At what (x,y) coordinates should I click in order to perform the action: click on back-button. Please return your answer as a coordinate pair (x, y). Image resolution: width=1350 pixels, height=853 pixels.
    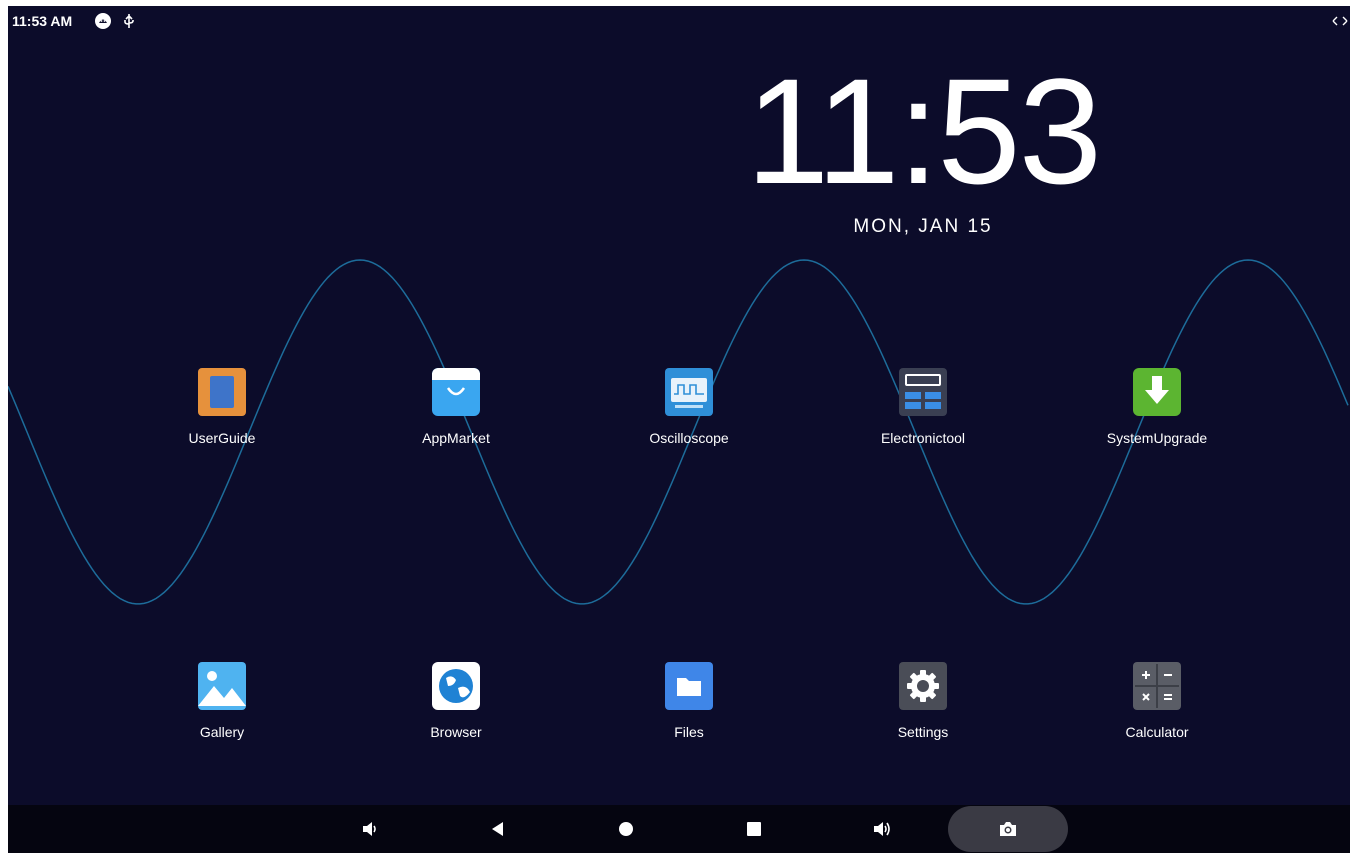
    Looking at the image, I should click on (498, 829).